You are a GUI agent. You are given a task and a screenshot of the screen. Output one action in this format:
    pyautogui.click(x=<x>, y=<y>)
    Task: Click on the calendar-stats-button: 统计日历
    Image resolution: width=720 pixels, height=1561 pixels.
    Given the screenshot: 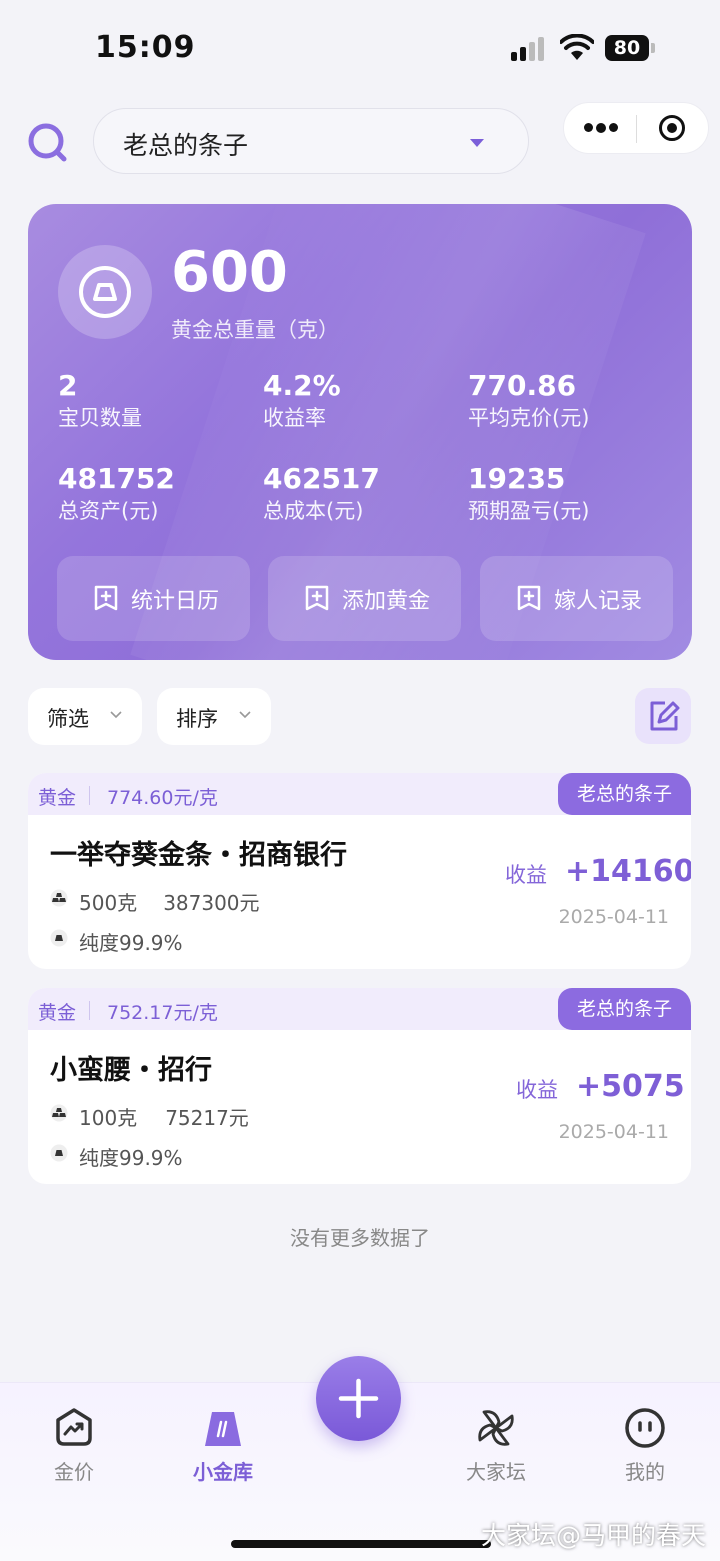 What is the action you would take?
    pyautogui.click(x=153, y=598)
    